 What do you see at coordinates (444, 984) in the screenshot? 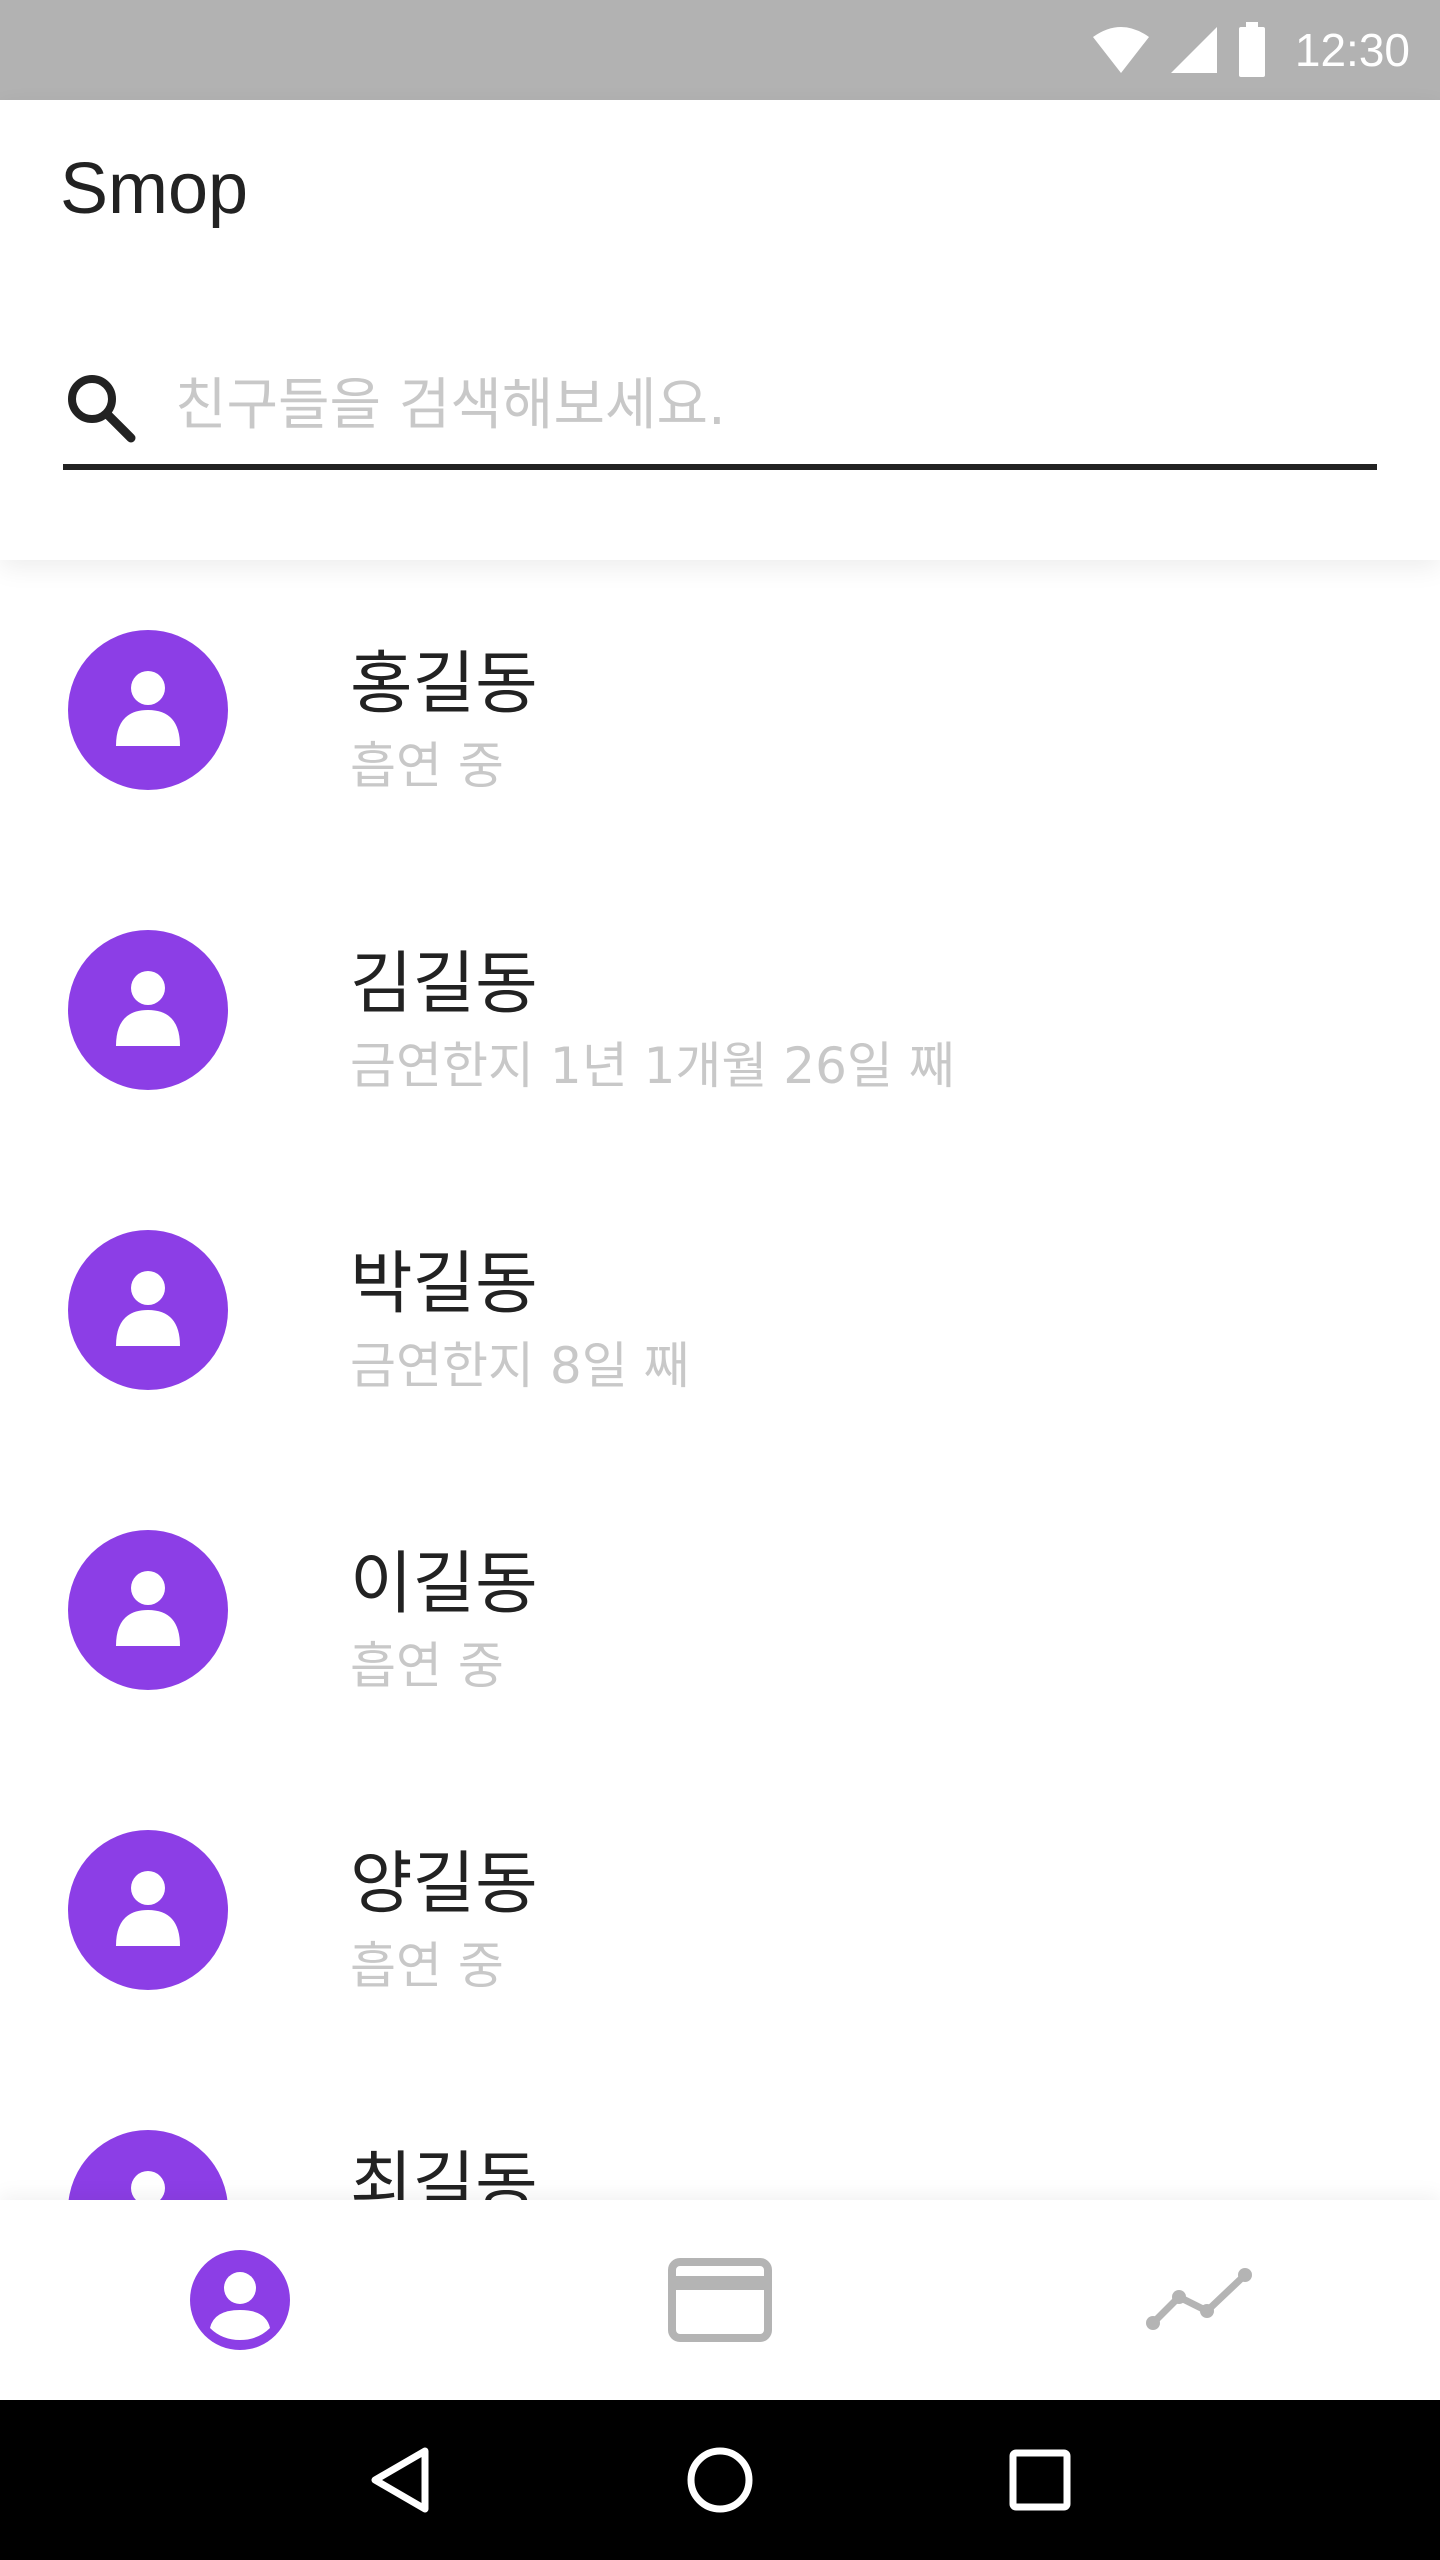
I see `friend-name: 김길동` at bounding box center [444, 984].